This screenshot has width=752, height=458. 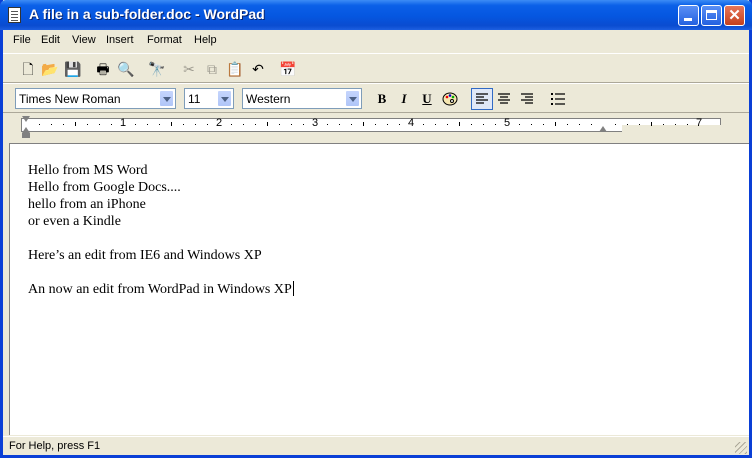 What do you see at coordinates (376, 68) in the screenshot?
I see `standard-toolbar: 🗋 📂 💾 🖶 🔍 🔭 ✂ ⧉ 📋 ↶ 📅` at bounding box center [376, 68].